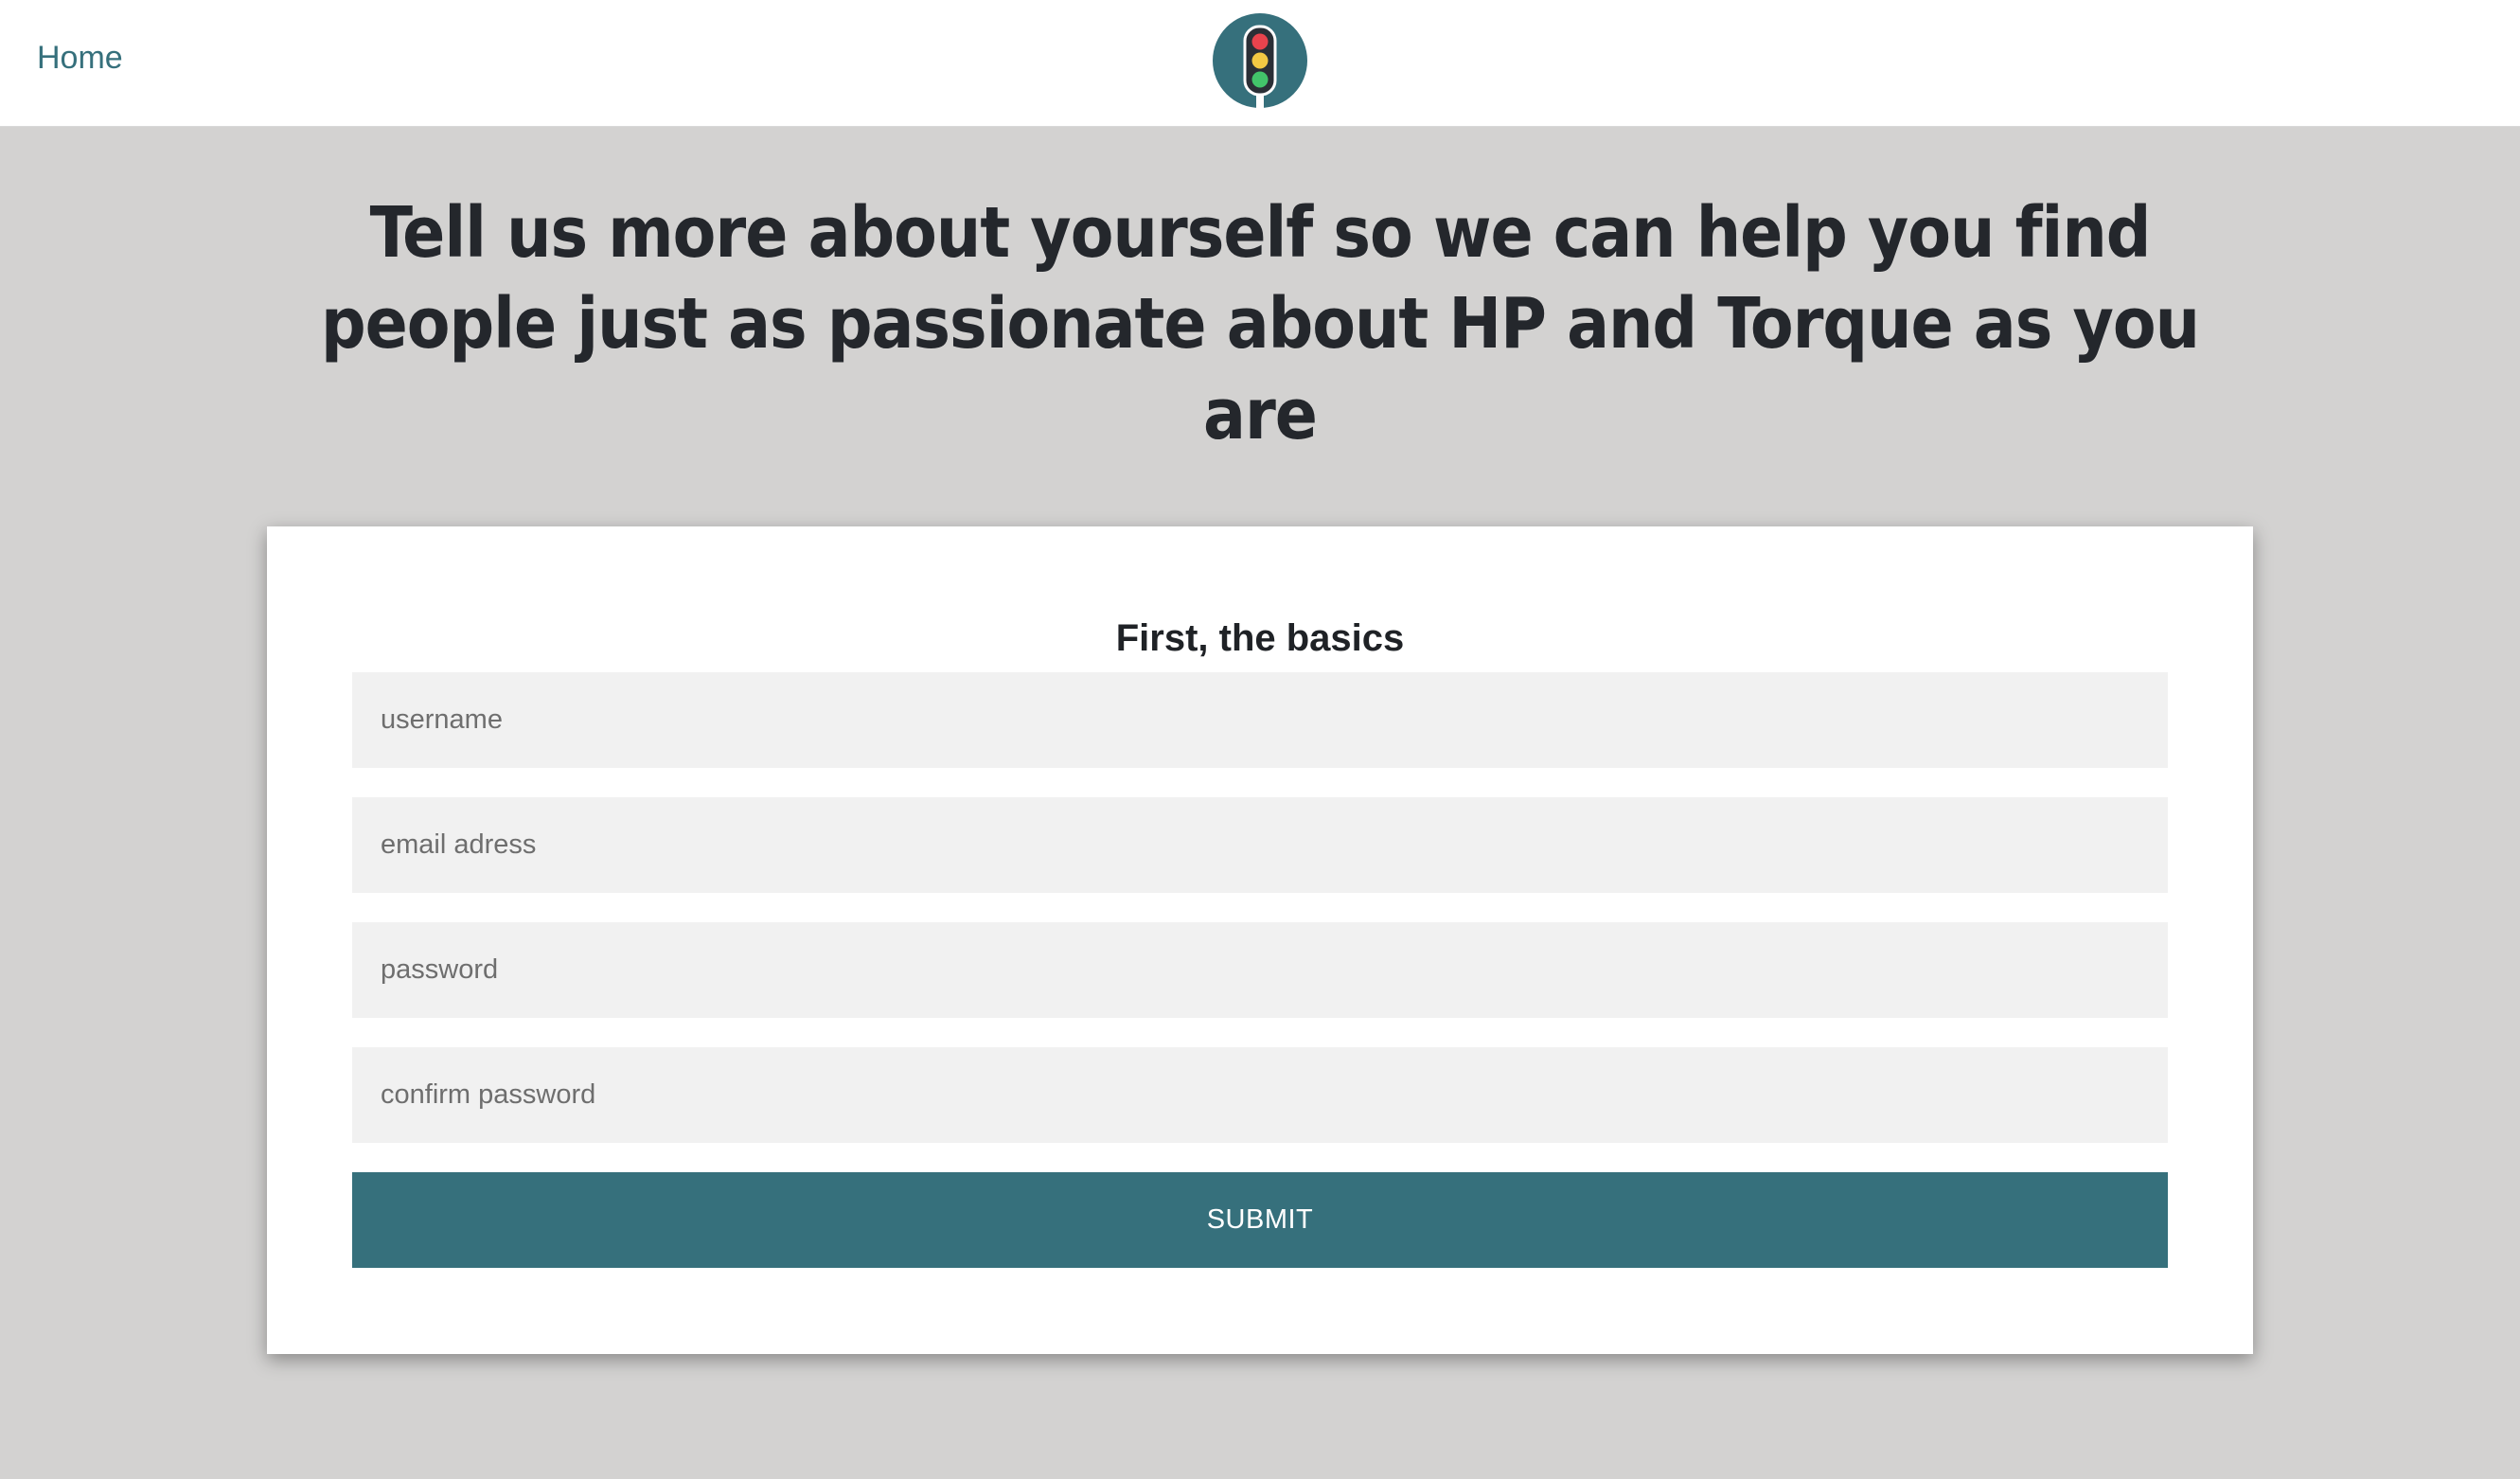 The width and height of the screenshot is (2520, 1479). What do you see at coordinates (1260, 638) in the screenshot?
I see `form-title: First, the basics` at bounding box center [1260, 638].